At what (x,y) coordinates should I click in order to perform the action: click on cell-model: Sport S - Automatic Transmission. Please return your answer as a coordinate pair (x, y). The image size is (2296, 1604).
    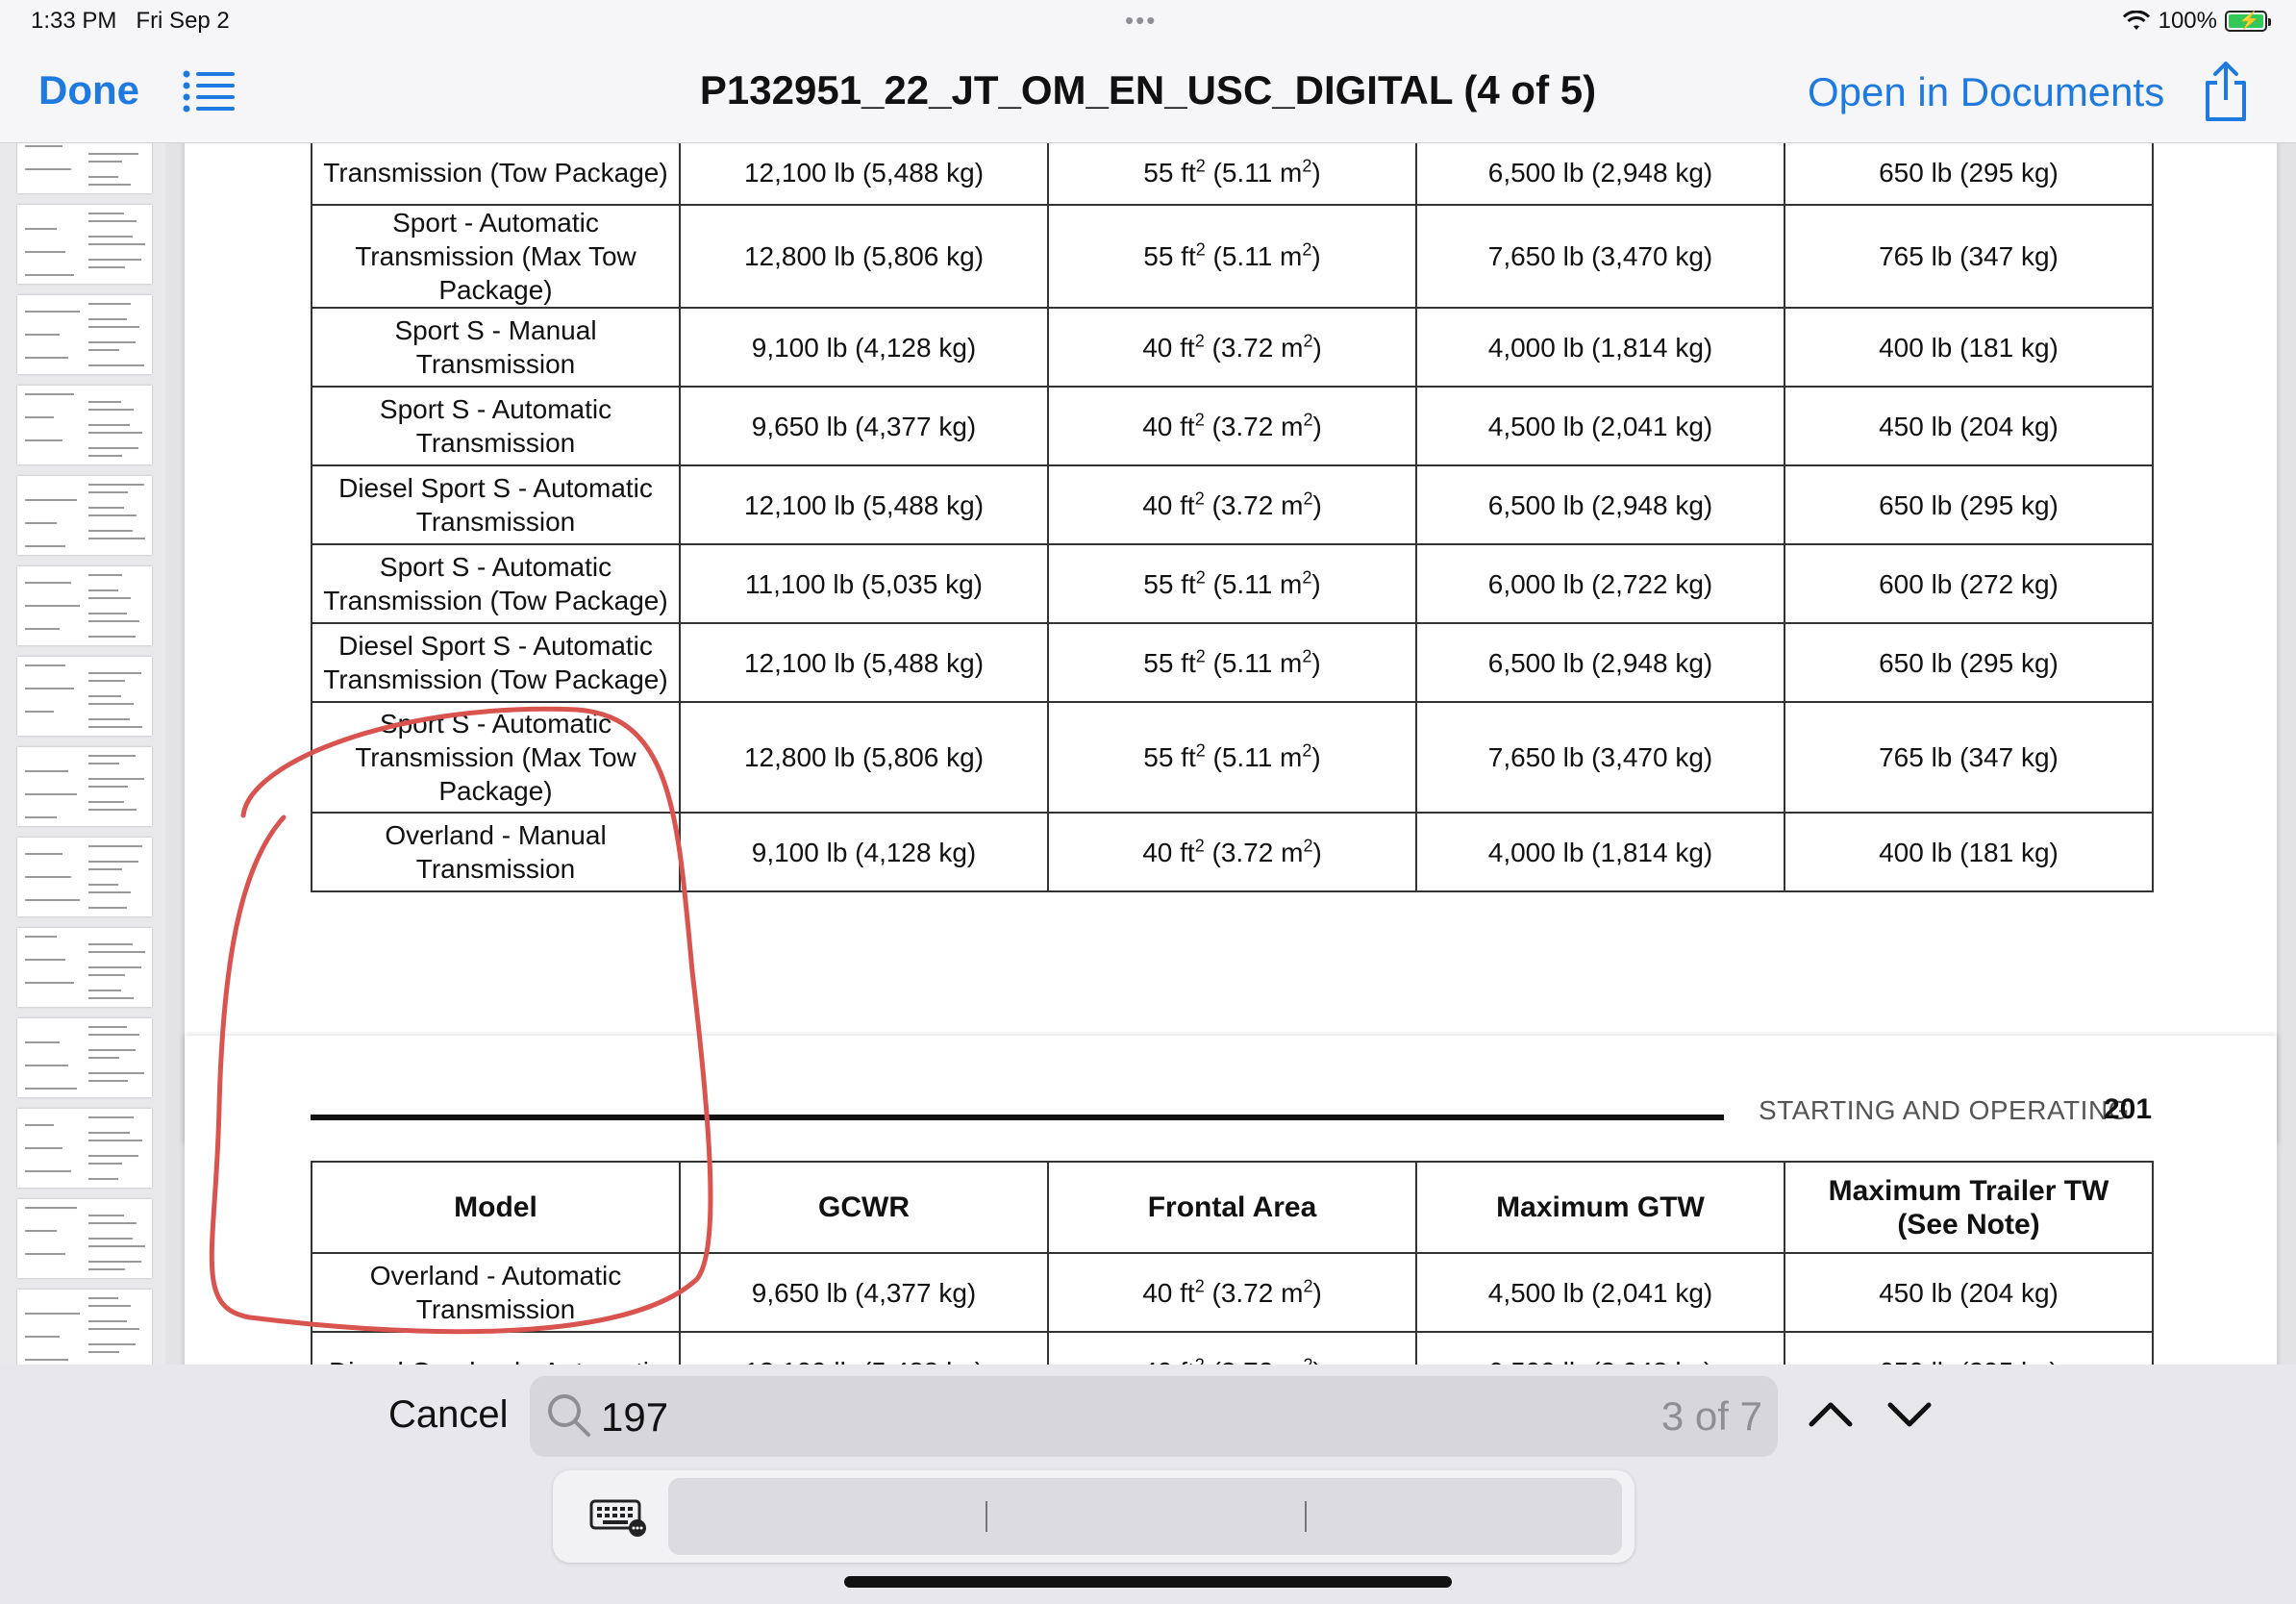
    Looking at the image, I should click on (496, 426).